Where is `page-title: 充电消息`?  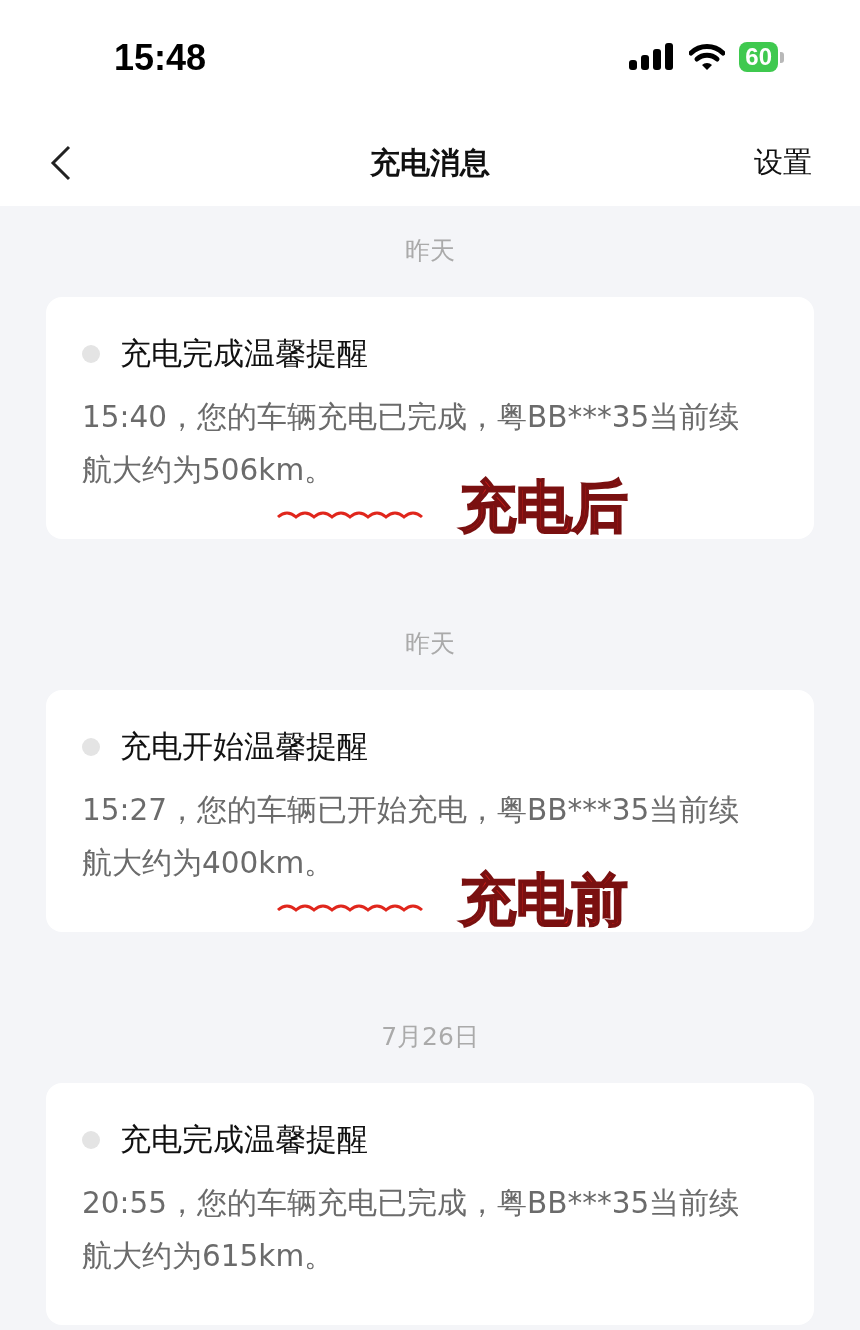 page-title: 充电消息 is located at coordinates (430, 162).